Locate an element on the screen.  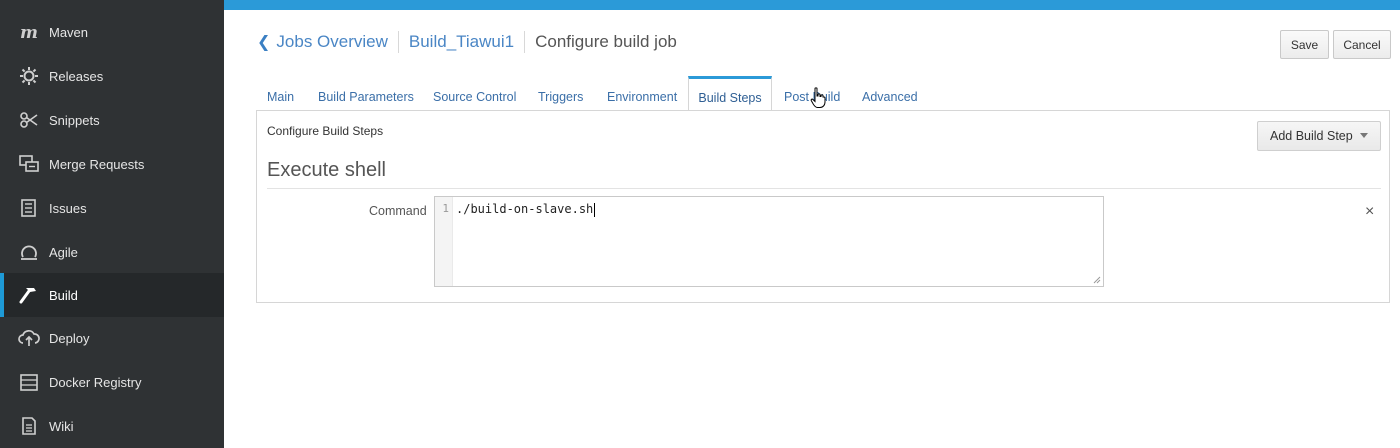
tab-advanced: Advanced is located at coordinates (890, 93).